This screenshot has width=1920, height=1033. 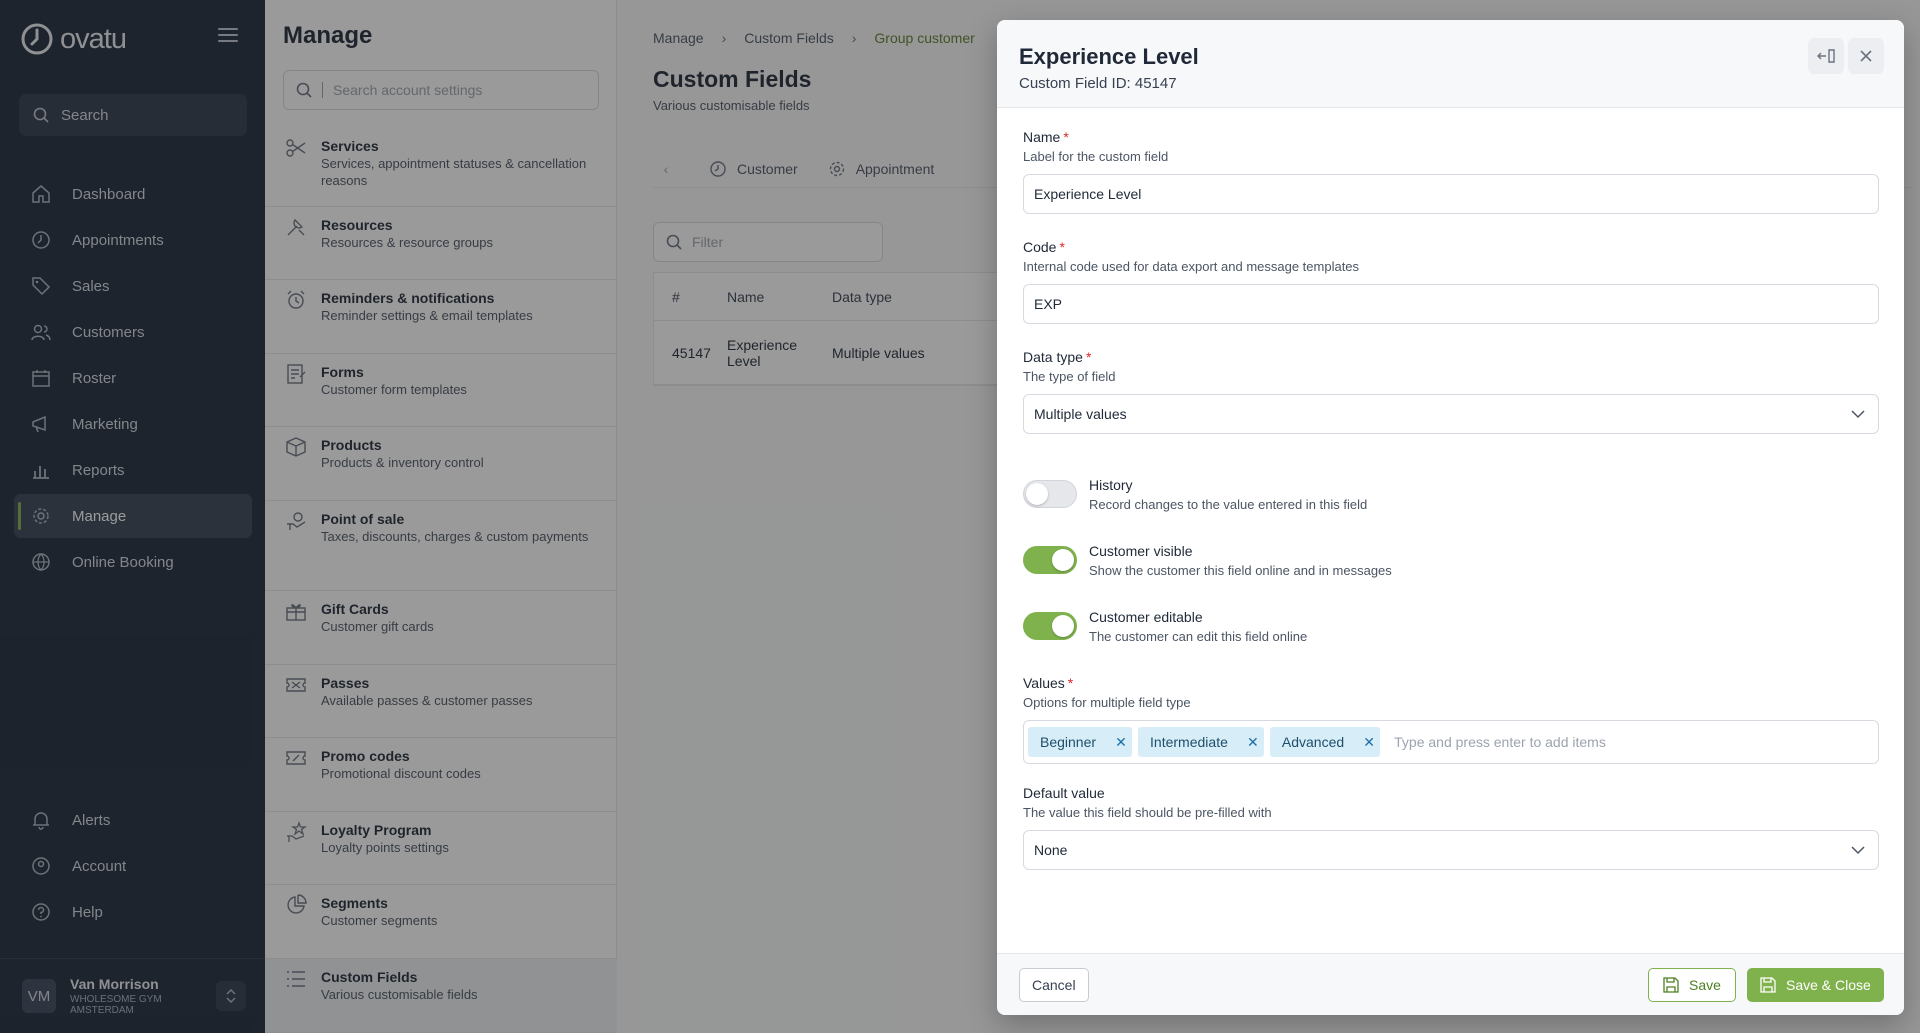 I want to click on dialog-header: Experience Level Custom Field ID: 45147, so click(x=1450, y=64).